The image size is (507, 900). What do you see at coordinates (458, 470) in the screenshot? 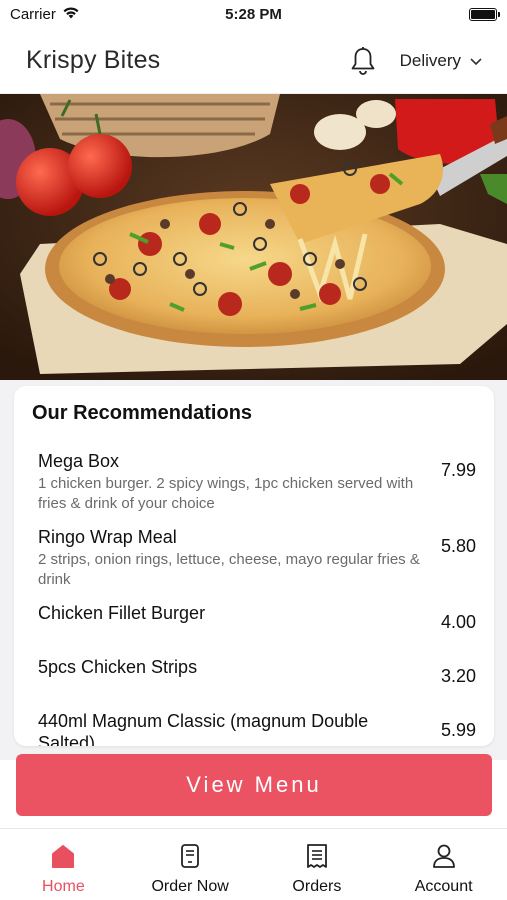
I see `item-price: 7.99` at bounding box center [458, 470].